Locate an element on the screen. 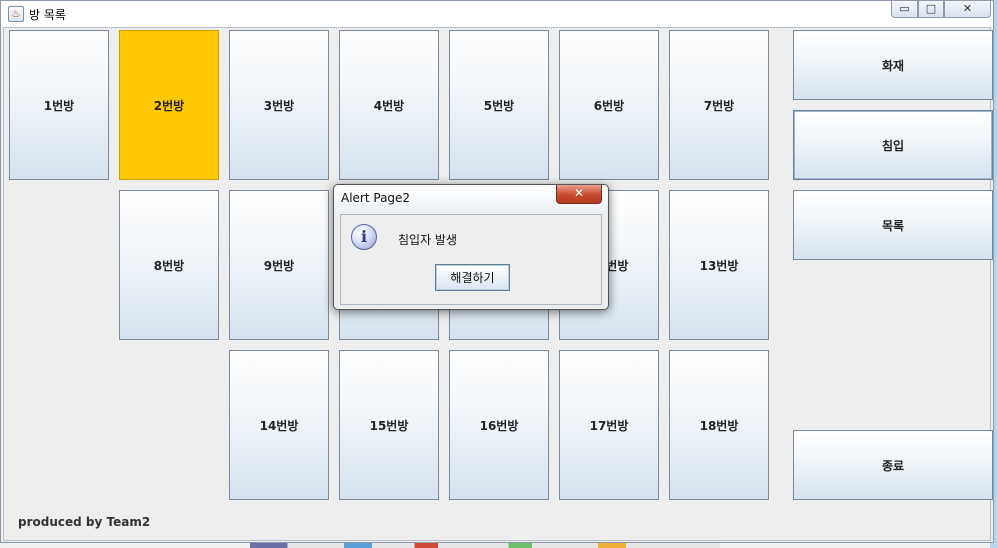  room-button-7: 7번방 is located at coordinates (719, 105).